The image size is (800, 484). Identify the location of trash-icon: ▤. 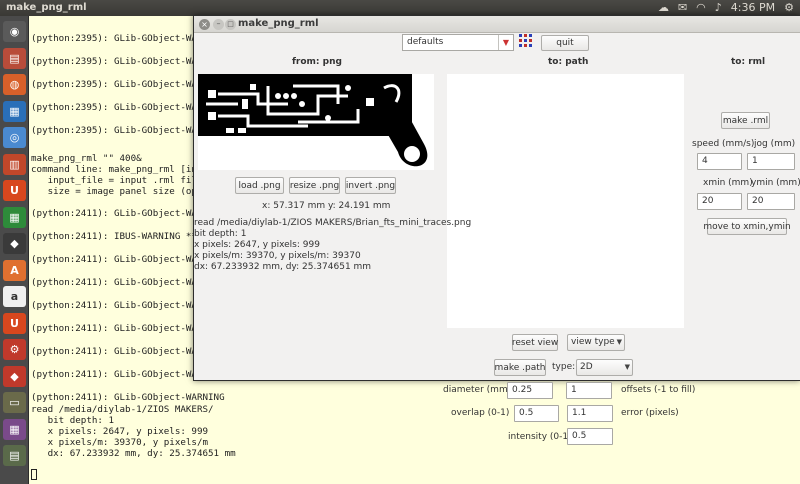
(14, 455).